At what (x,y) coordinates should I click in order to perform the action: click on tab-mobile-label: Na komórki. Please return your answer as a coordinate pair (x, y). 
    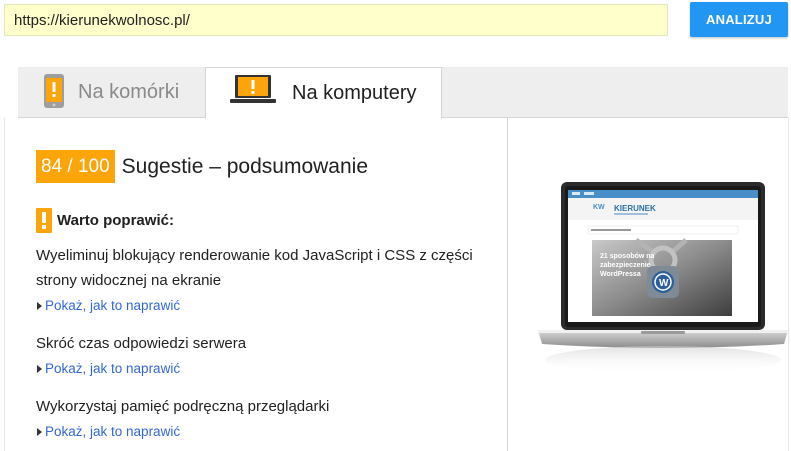
    Looking at the image, I should click on (129, 92).